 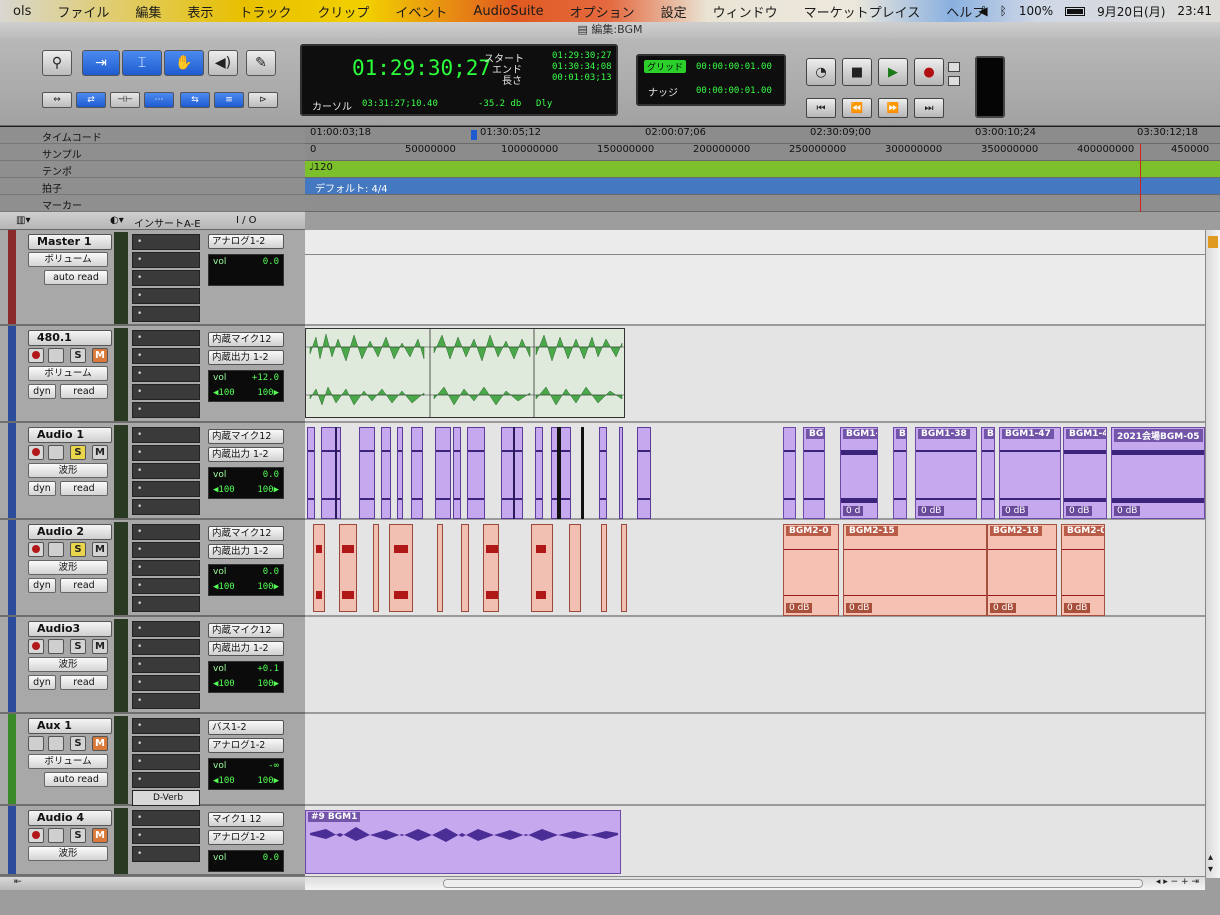 What do you see at coordinates (18, 882) in the screenshot?
I see `collapse-icon: ⇤` at bounding box center [18, 882].